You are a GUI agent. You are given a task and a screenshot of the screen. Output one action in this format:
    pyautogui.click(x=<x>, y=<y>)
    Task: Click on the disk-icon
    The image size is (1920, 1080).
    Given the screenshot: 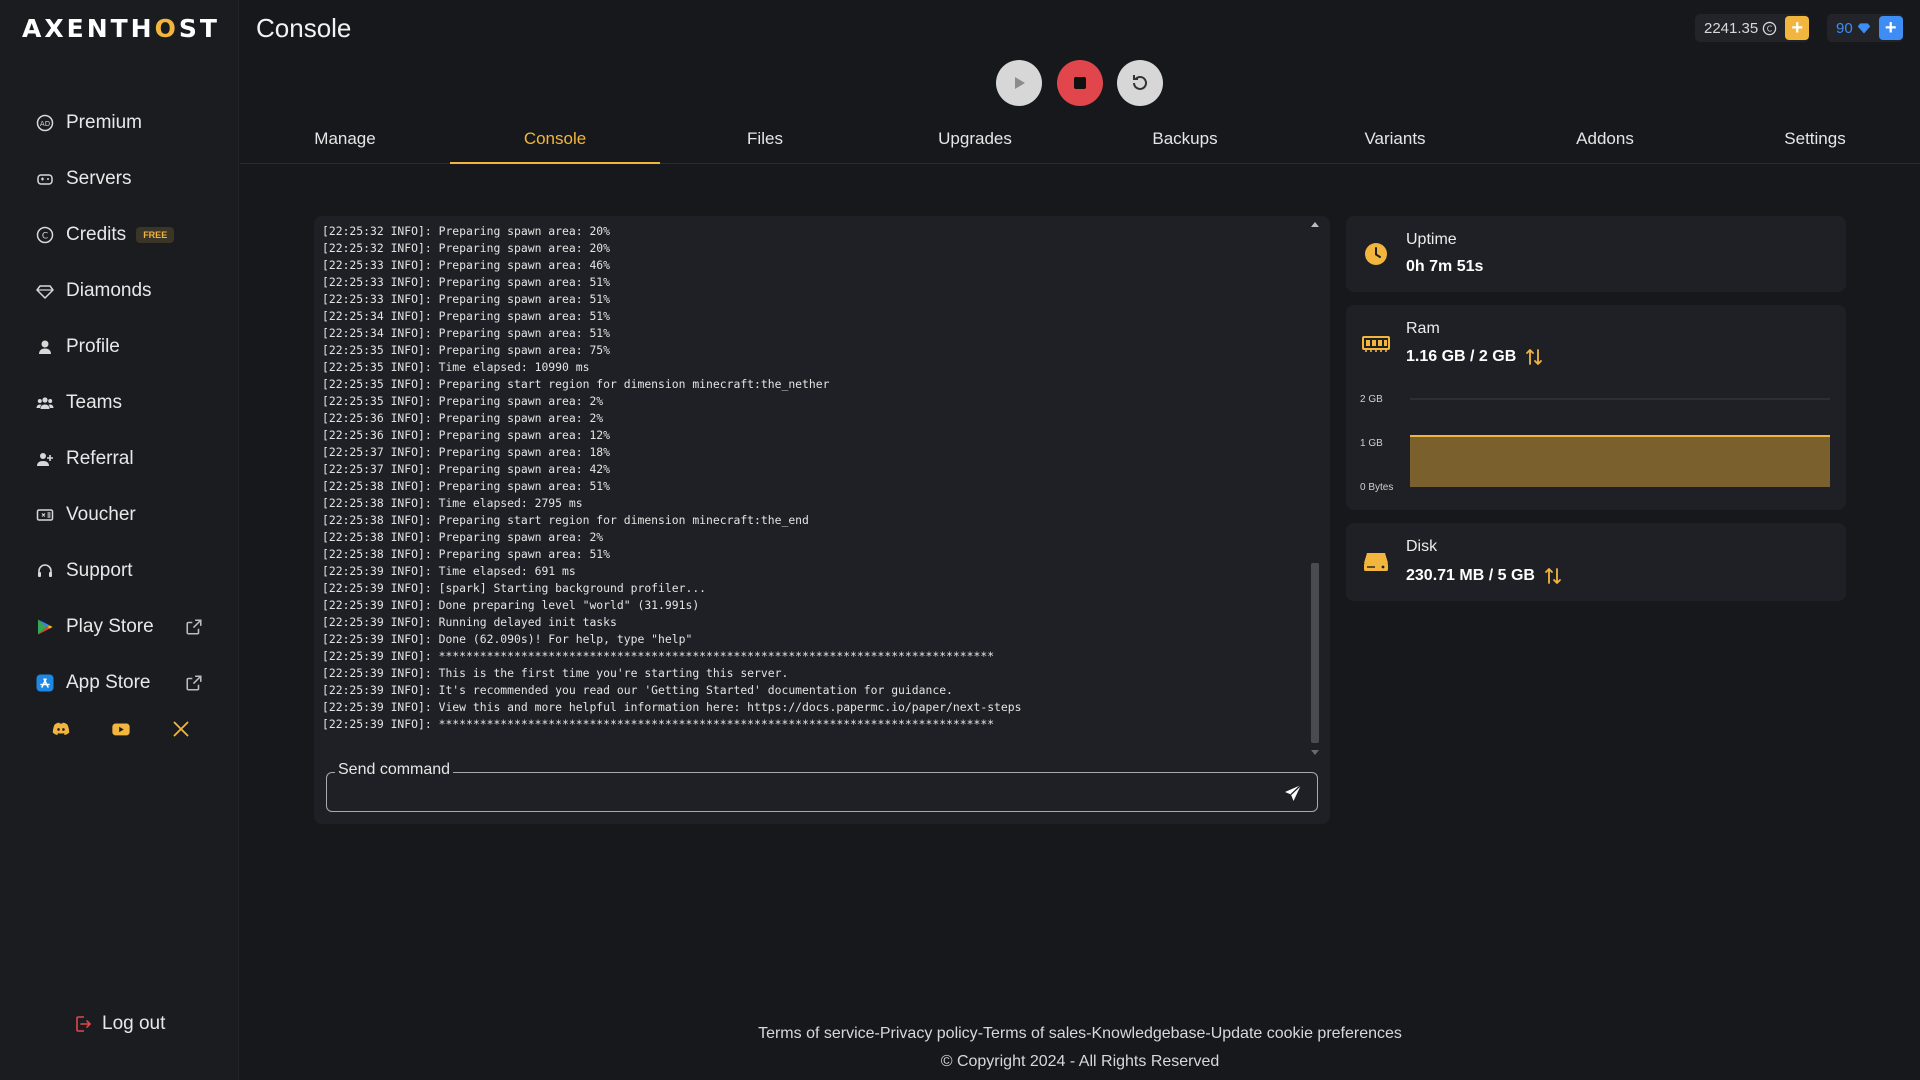 What is the action you would take?
    pyautogui.click(x=1376, y=562)
    